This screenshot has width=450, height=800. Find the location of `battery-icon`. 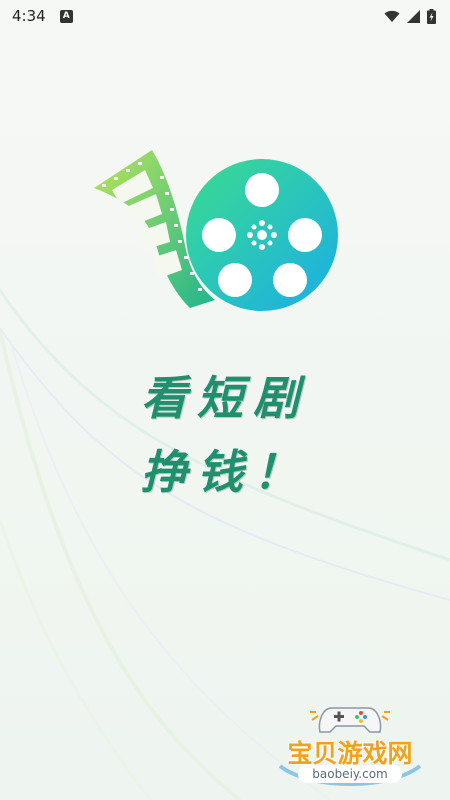

battery-icon is located at coordinates (431, 16).